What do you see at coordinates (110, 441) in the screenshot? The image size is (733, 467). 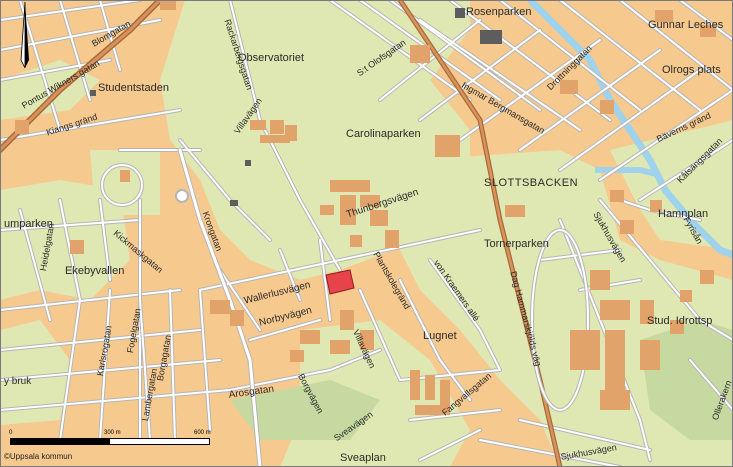 I see `scale-bar-graphic` at bounding box center [110, 441].